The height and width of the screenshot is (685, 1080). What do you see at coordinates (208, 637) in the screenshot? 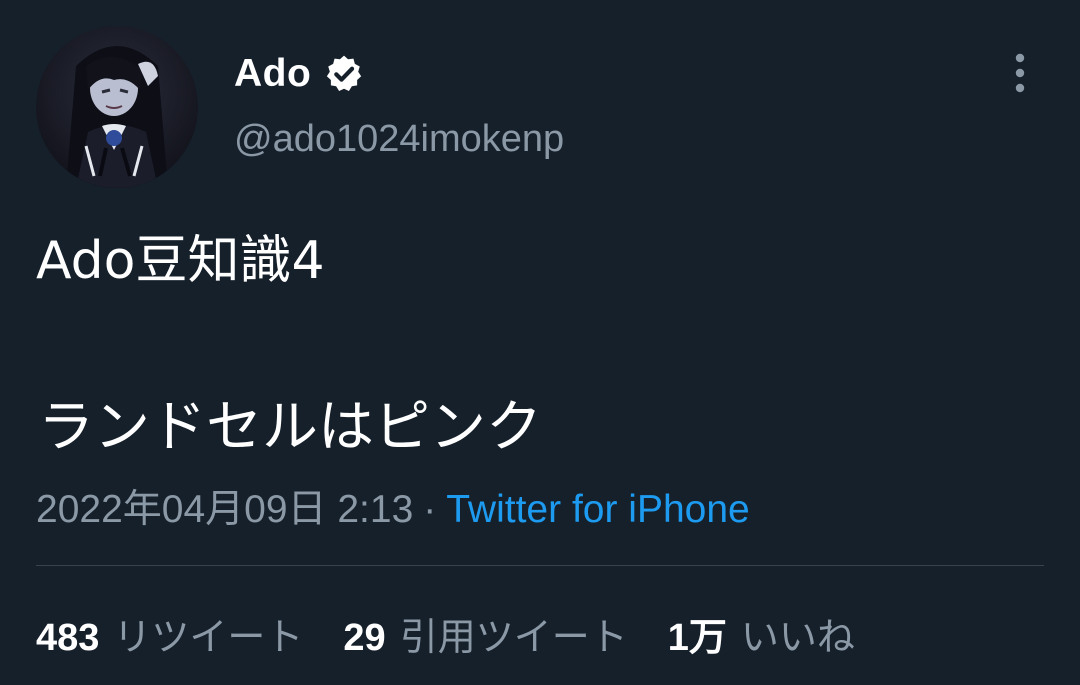
I see `retweets-label: リツイート` at bounding box center [208, 637].